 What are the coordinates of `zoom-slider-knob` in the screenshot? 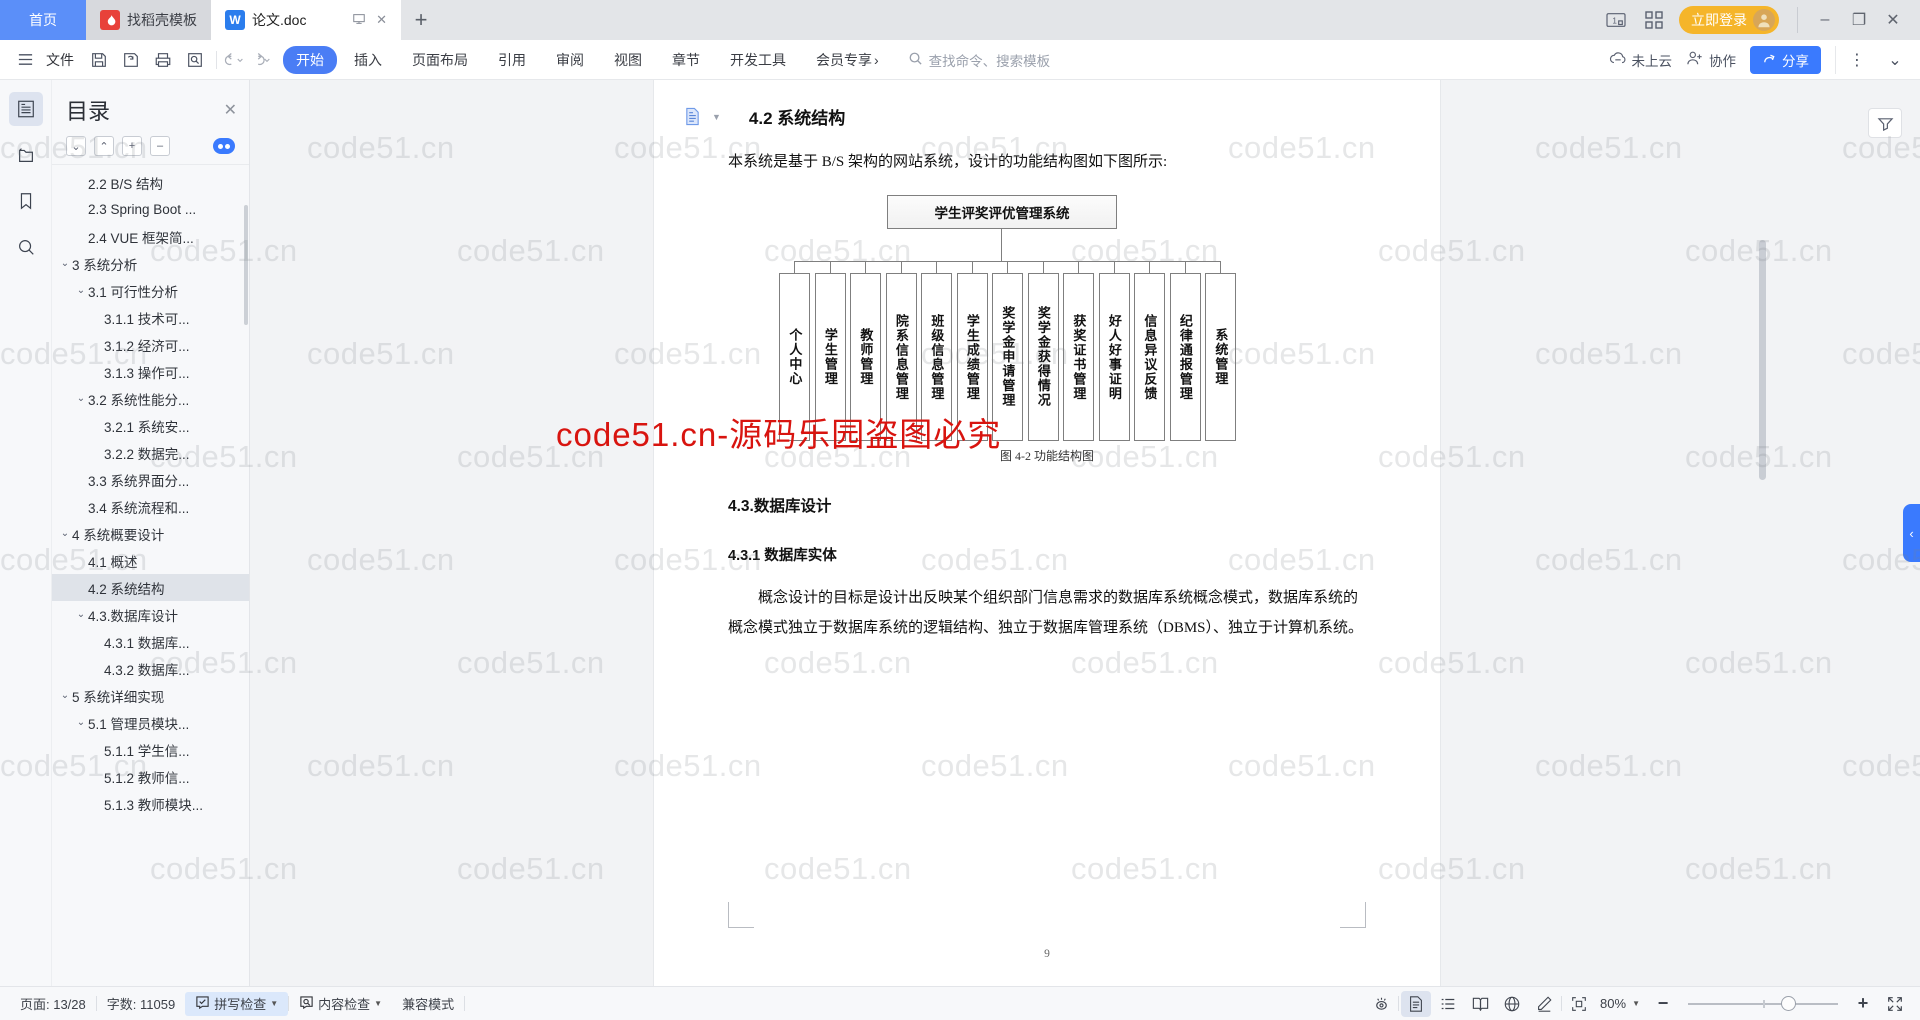 It's located at (1788, 1003).